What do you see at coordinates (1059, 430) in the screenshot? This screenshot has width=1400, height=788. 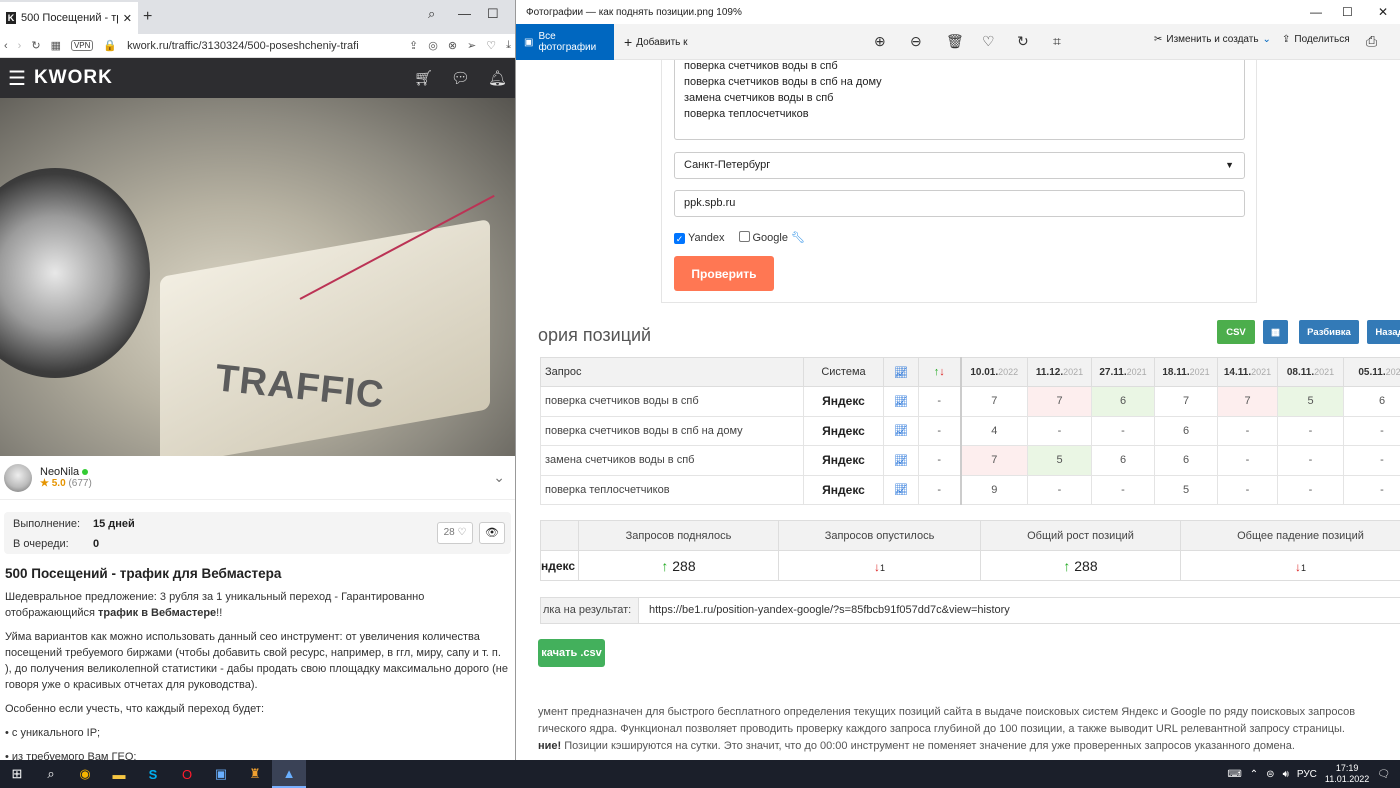 I see `position-cell: -` at bounding box center [1059, 430].